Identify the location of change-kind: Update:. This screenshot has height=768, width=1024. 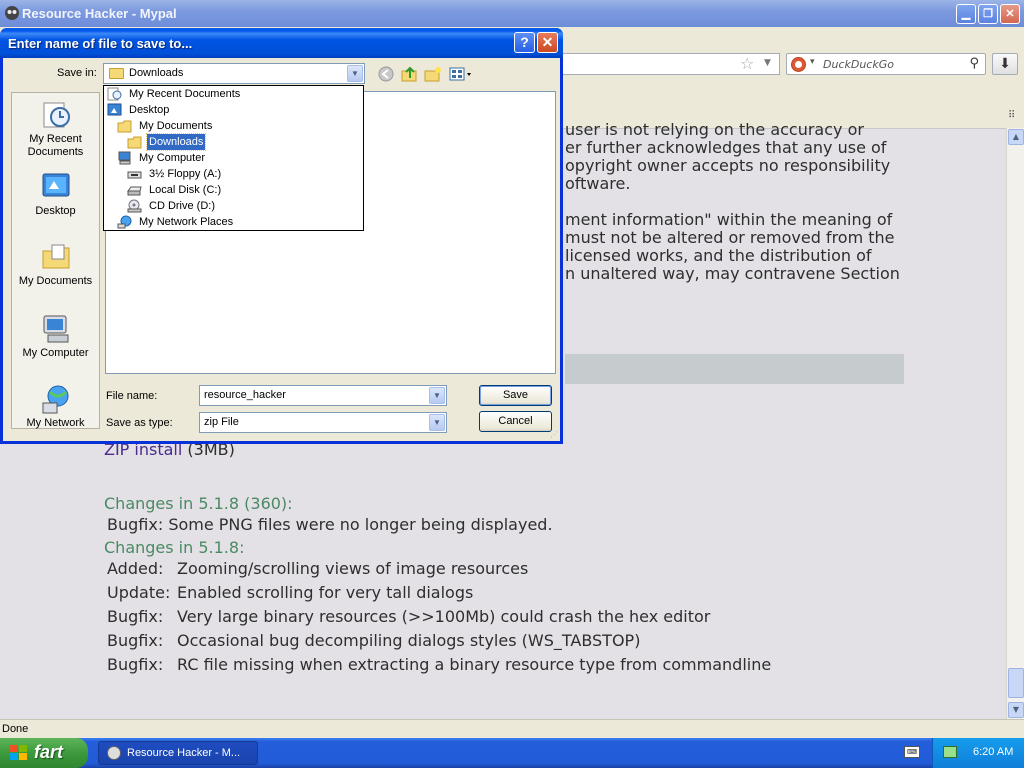
(139, 592).